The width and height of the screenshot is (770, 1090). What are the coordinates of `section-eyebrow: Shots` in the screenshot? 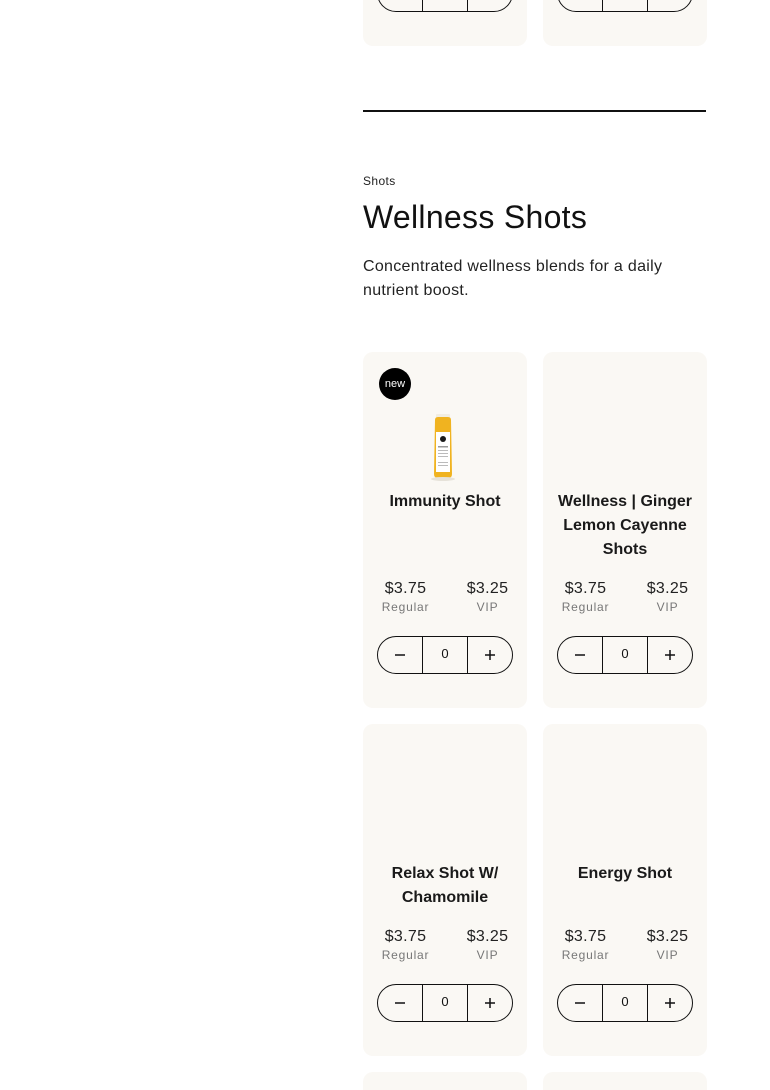 It's located at (379, 181).